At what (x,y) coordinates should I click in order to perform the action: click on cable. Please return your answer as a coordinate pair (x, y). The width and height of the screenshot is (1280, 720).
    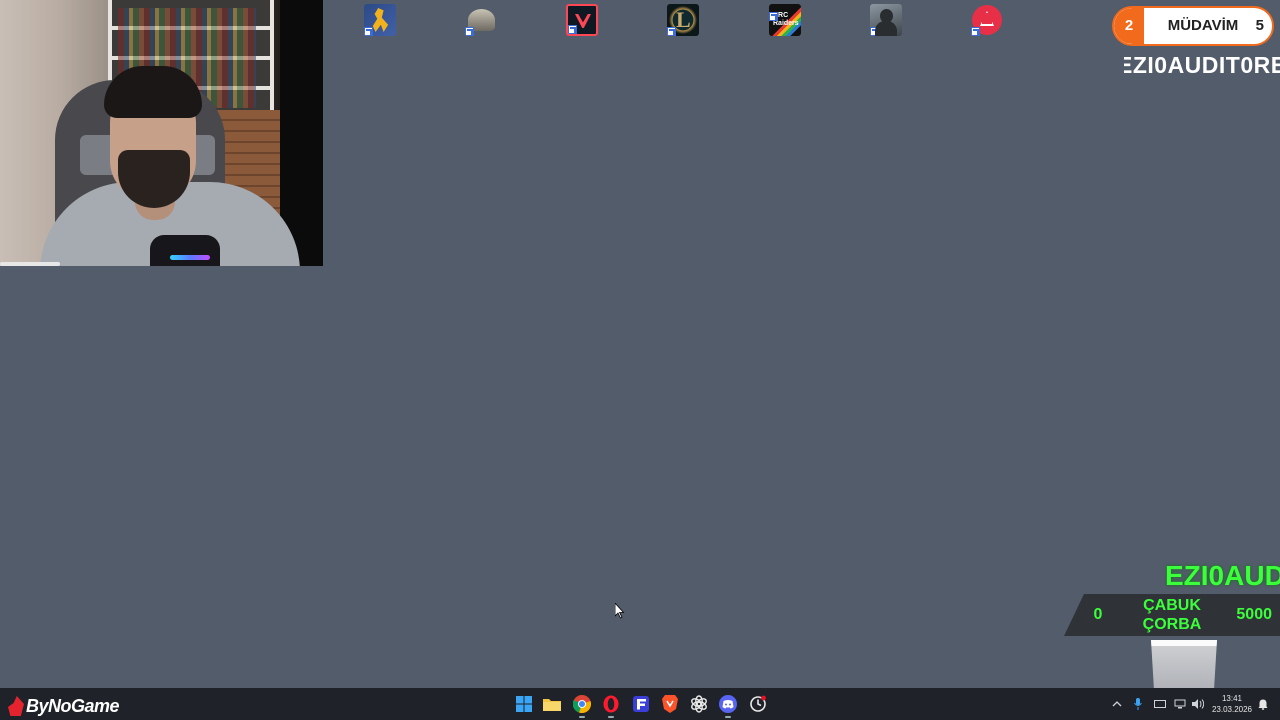
    Looking at the image, I should click on (30, 264).